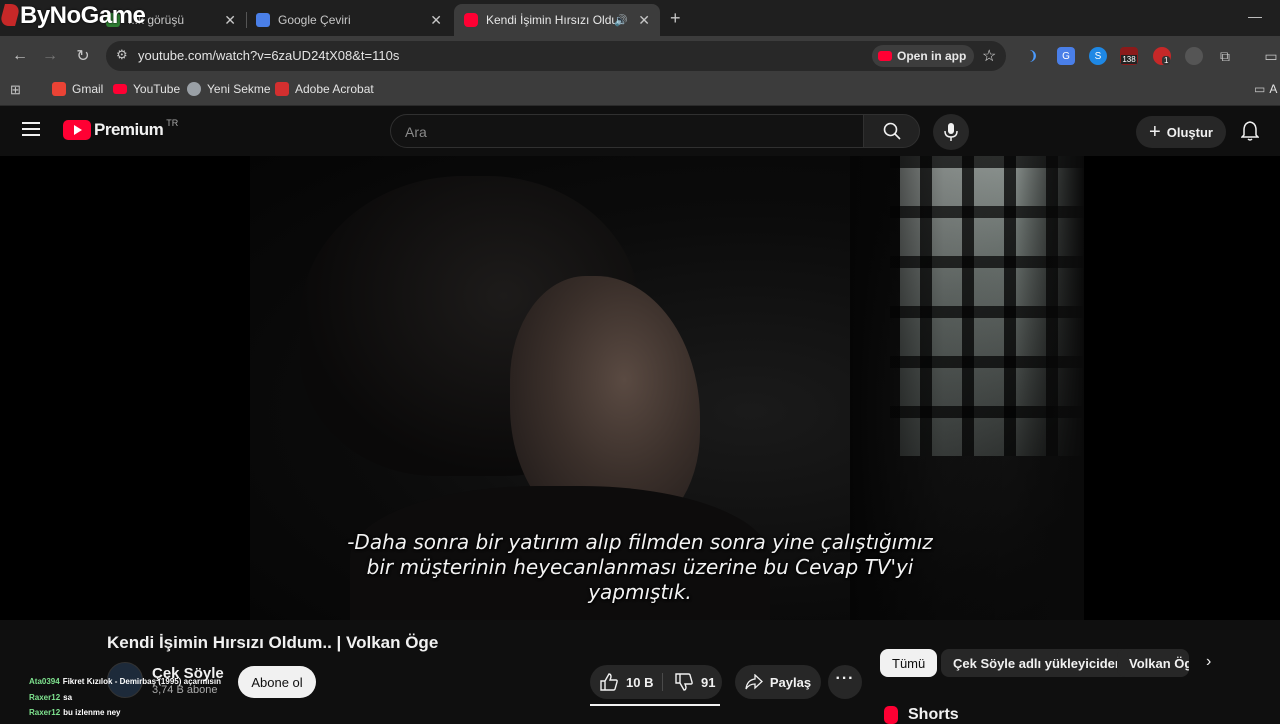 This screenshot has width=1280, height=724. I want to click on counter-extension-icon: 138, so click(1129, 56).